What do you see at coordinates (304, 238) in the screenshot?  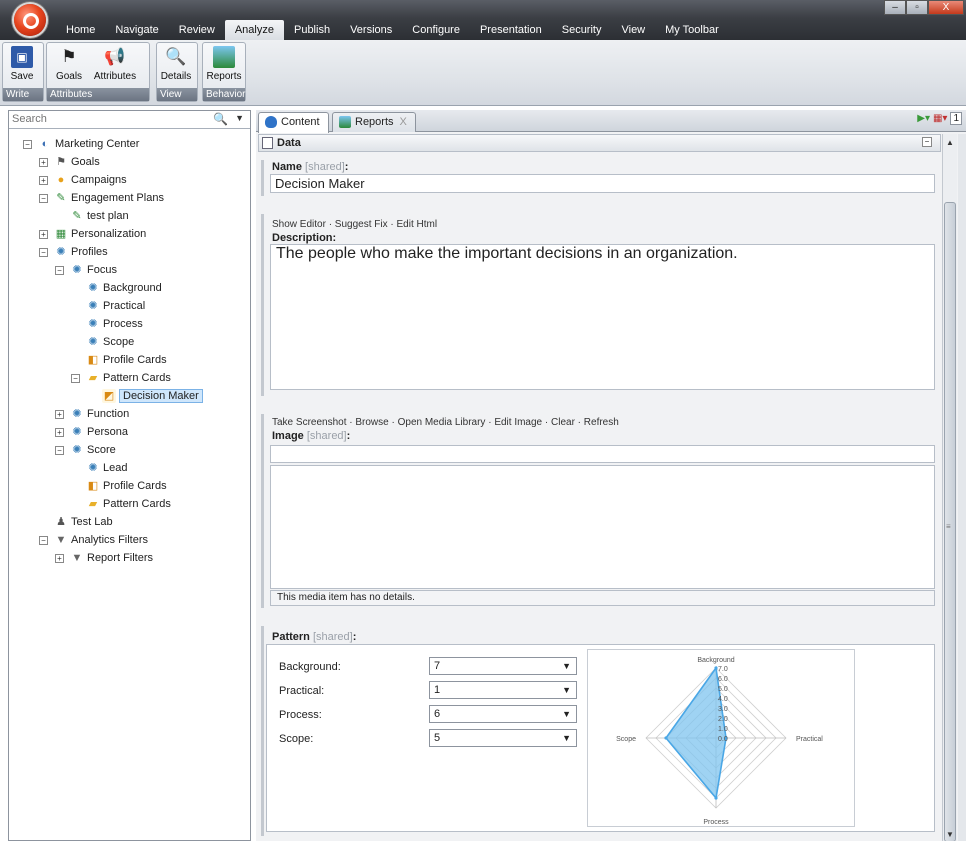 I see `description-label: Description:` at bounding box center [304, 238].